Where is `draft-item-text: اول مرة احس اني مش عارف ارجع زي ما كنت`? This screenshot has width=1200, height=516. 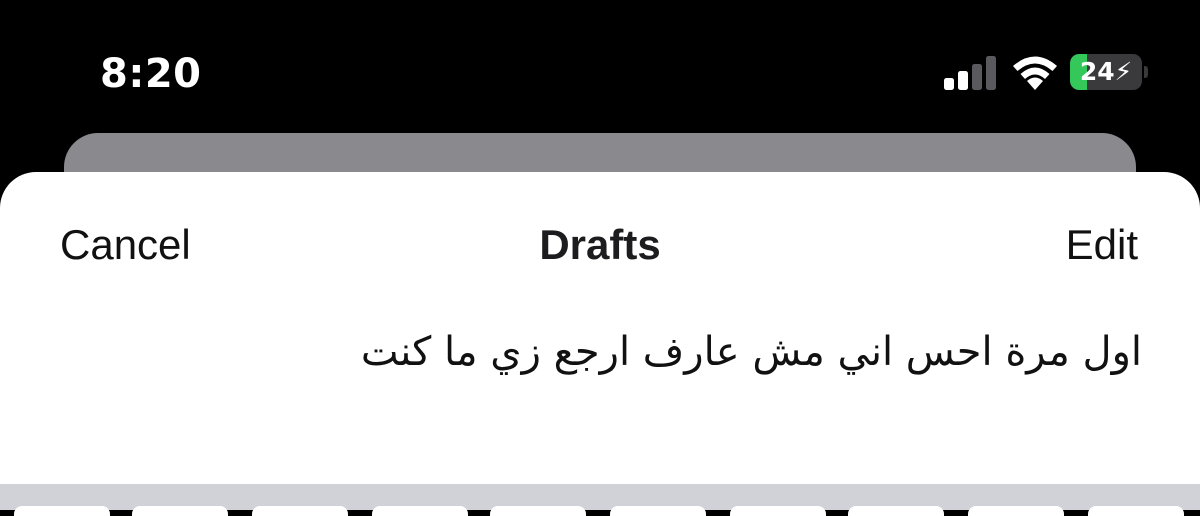
draft-item-text: اول مرة احس اني مش عارف ارجع زي ما كنت is located at coordinates (751, 352).